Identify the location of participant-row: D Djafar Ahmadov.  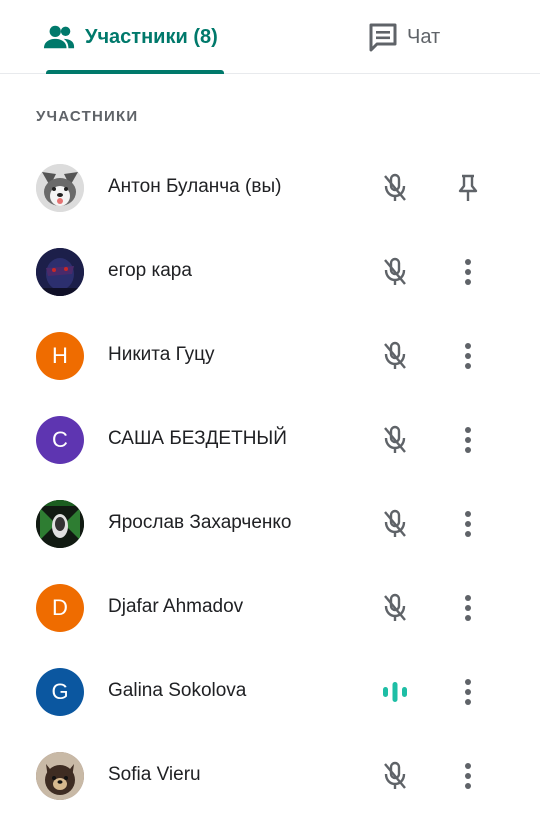
(270, 608).